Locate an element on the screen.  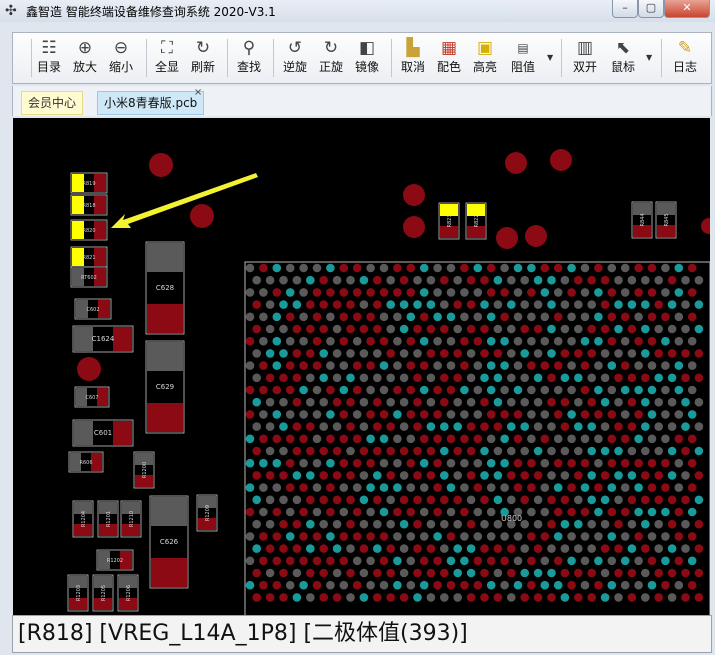
component-r1200: R1200 is located at coordinates (144, 470).